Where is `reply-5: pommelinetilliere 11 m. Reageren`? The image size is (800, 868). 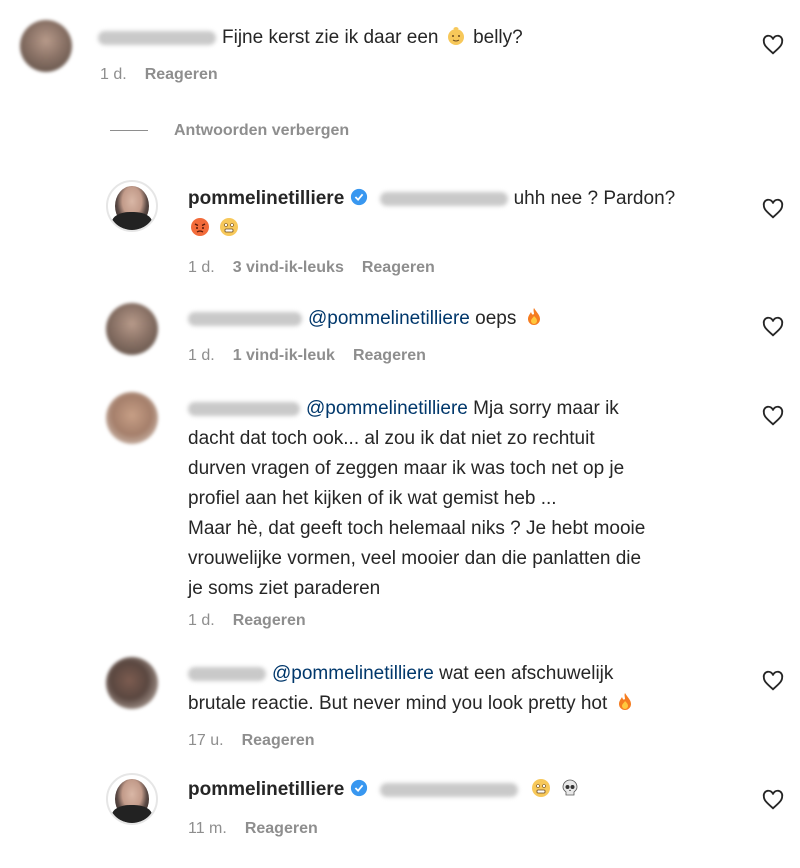
reply-5: pommelinetilliere 11 m. Reageren is located at coordinates (400, 815).